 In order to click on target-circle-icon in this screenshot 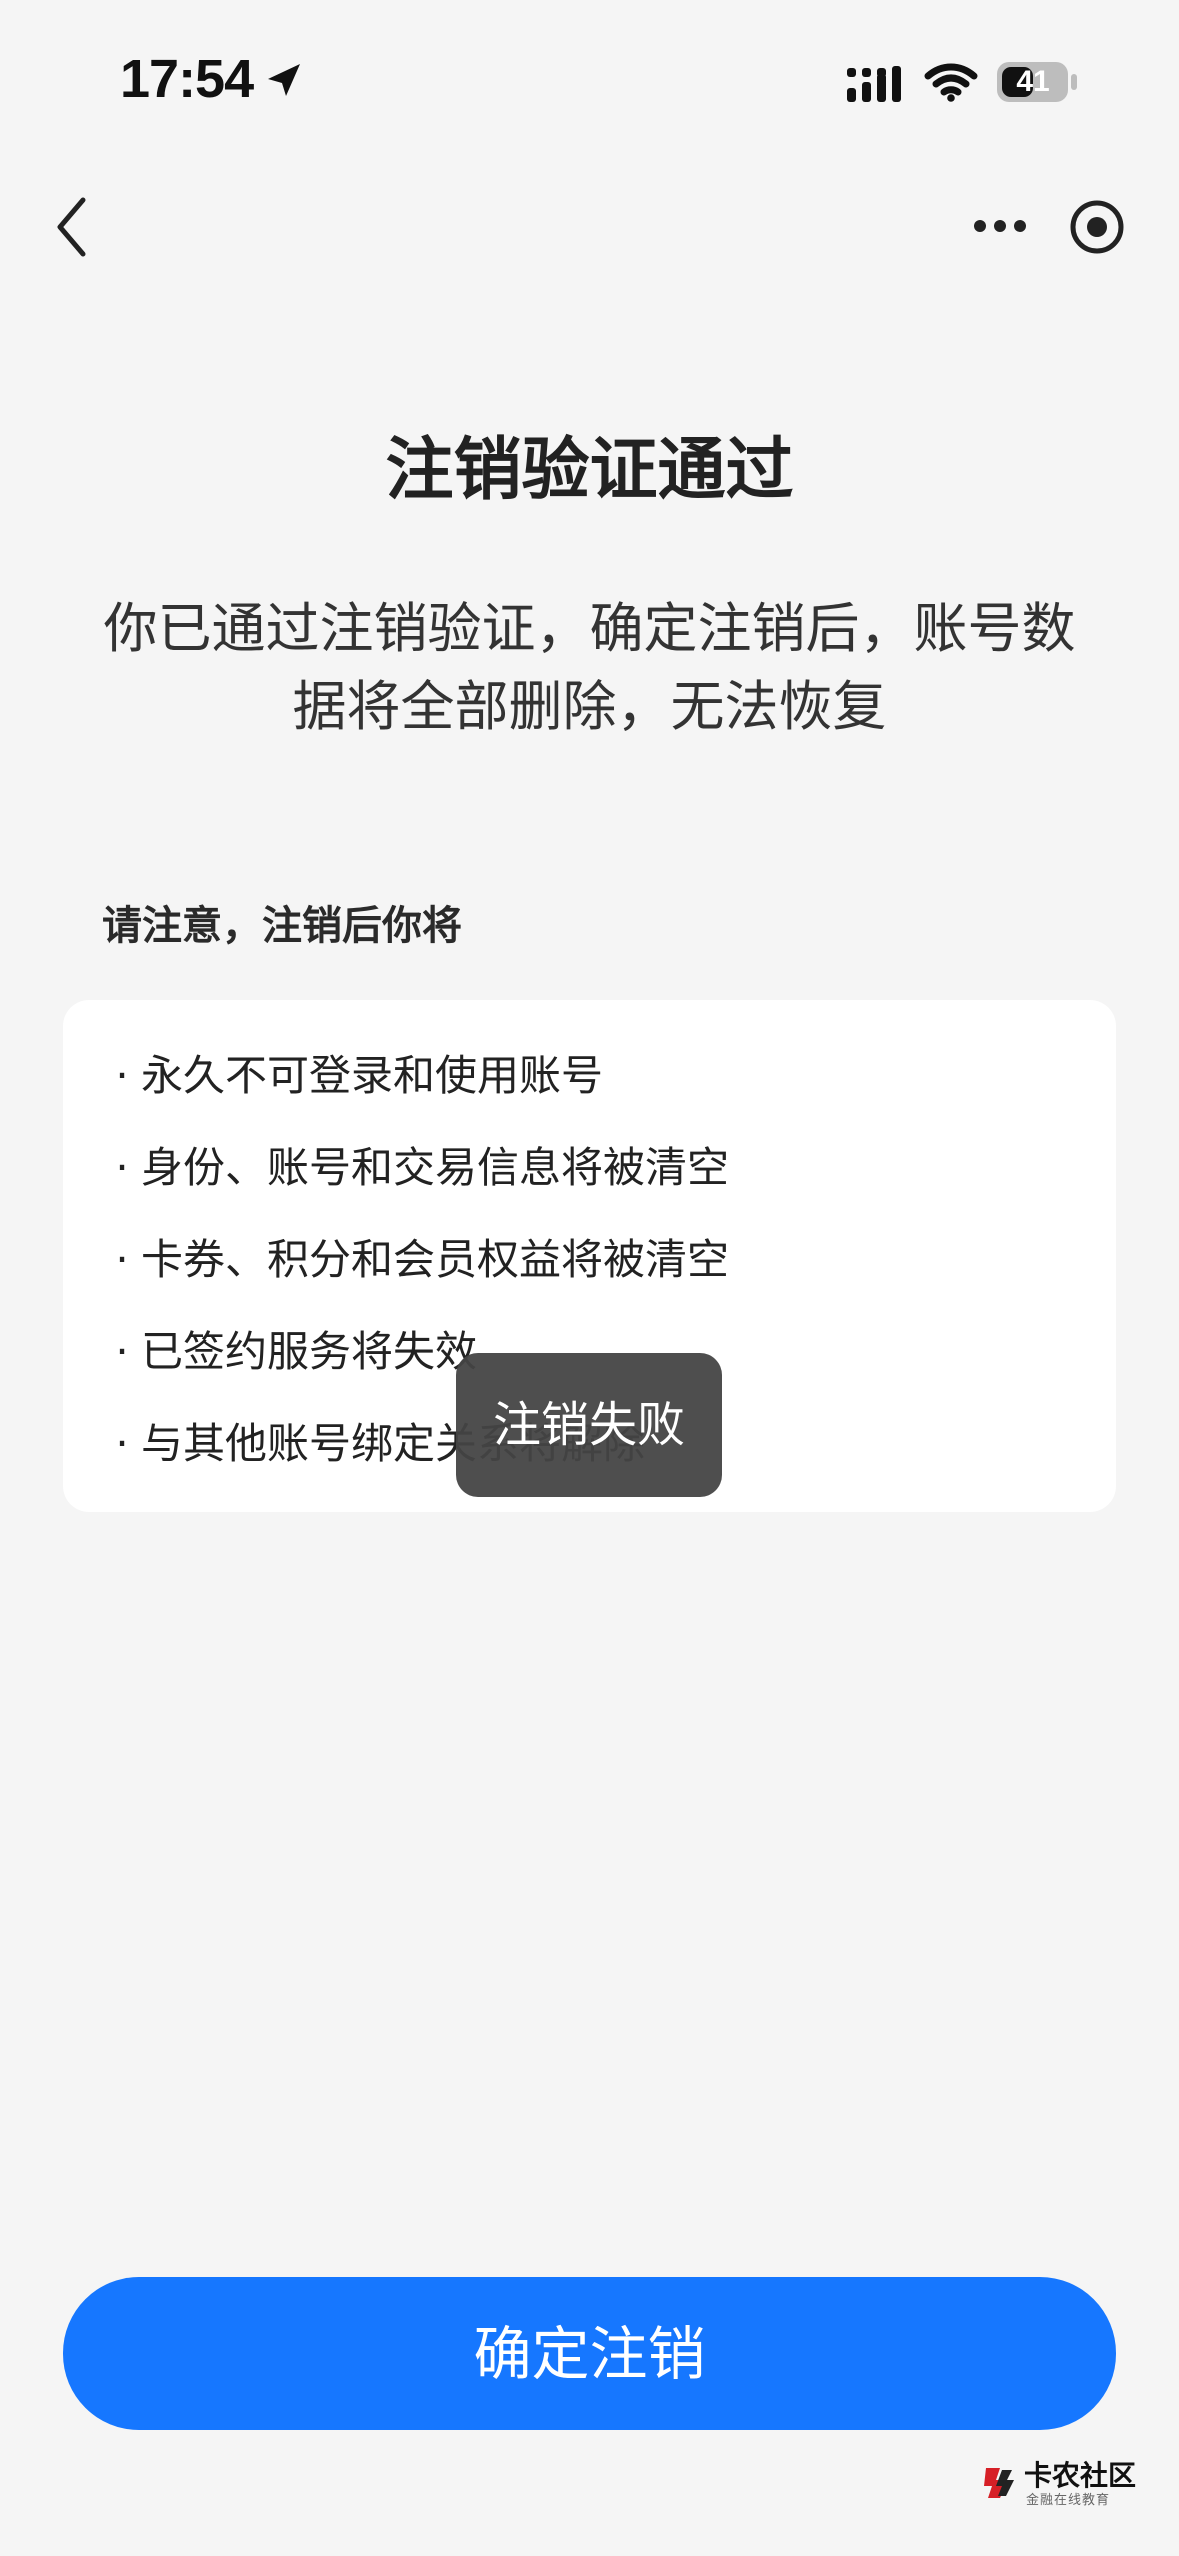, I will do `click(1097, 227)`.